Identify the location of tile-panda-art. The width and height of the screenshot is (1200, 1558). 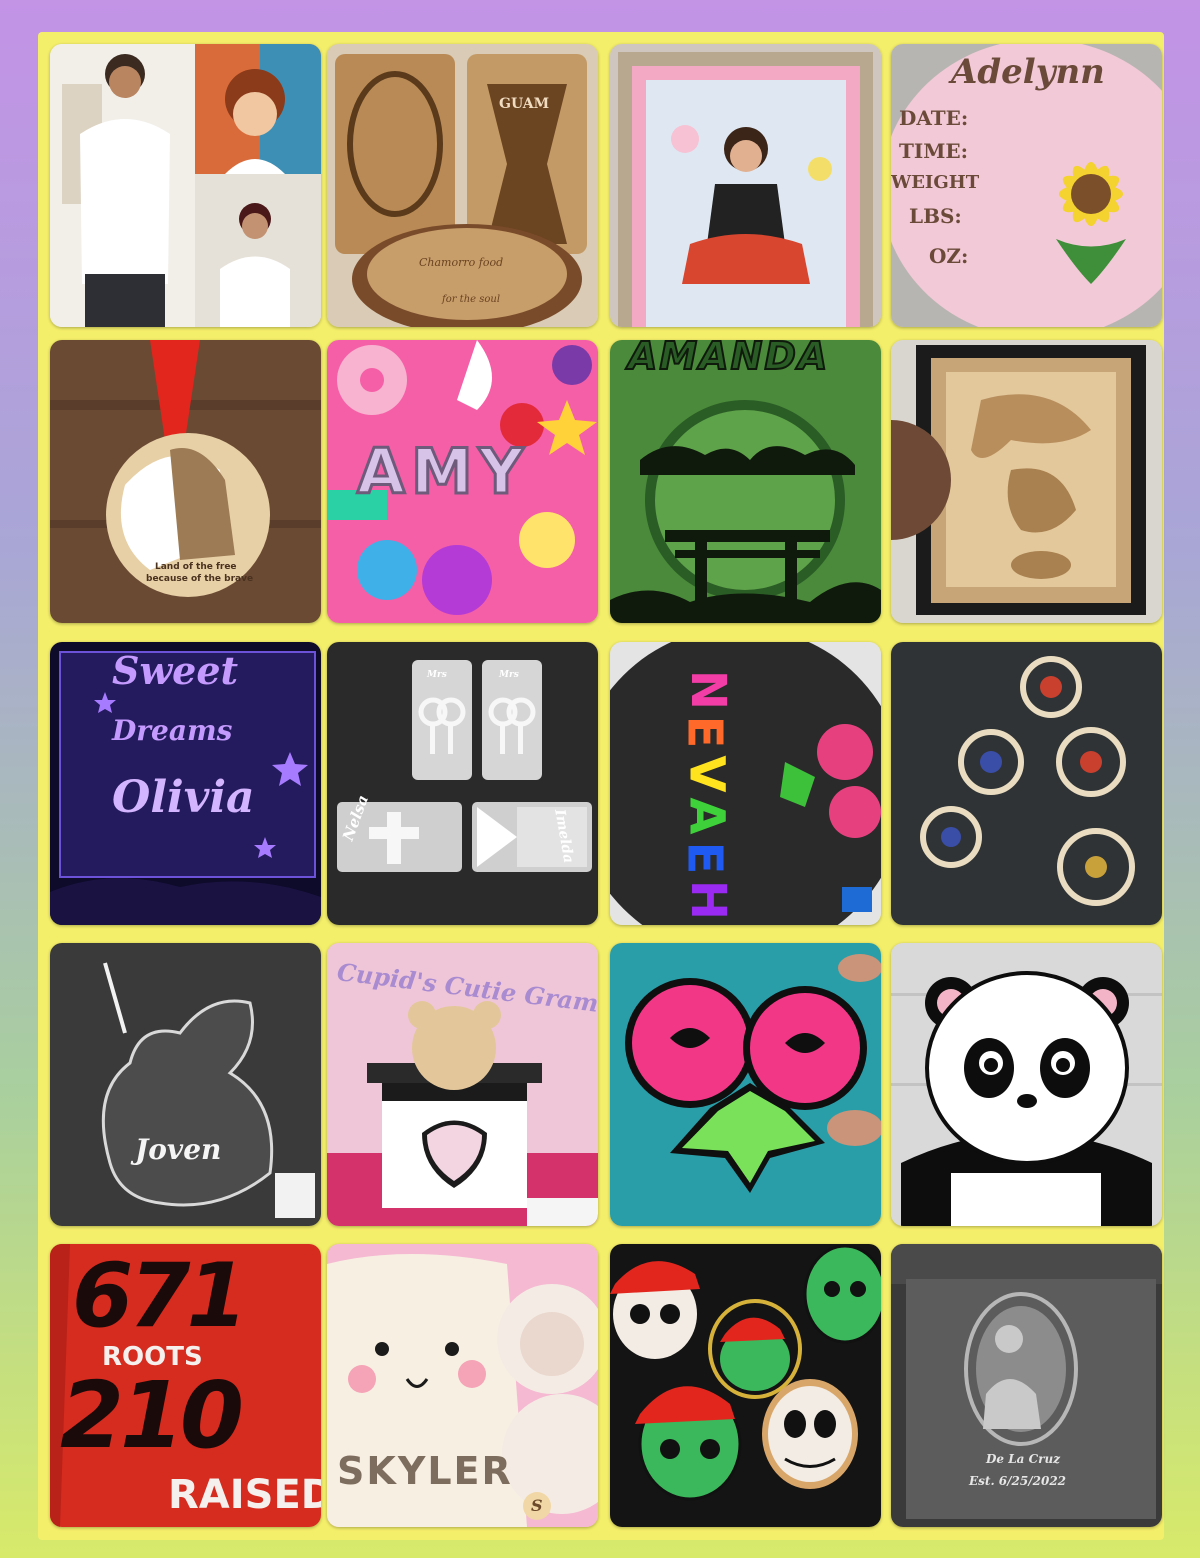
(1026, 1084).